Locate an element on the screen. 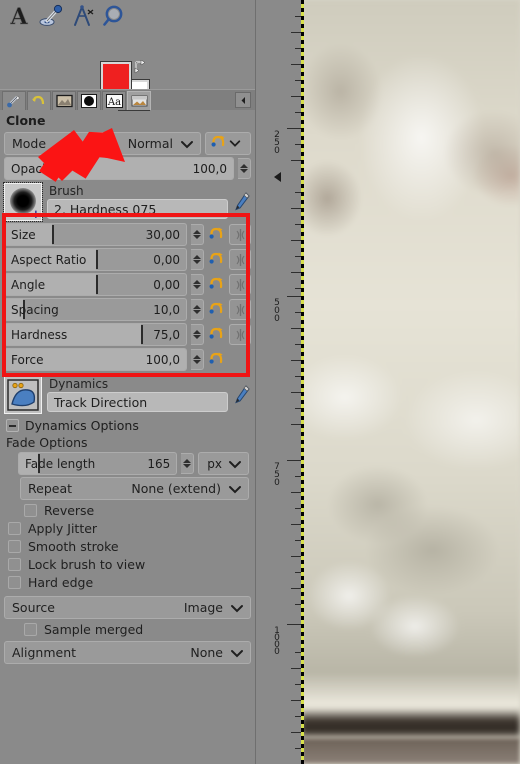 The height and width of the screenshot is (764, 520). slider-row-force: Force 100,0 is located at coordinates (127, 359).